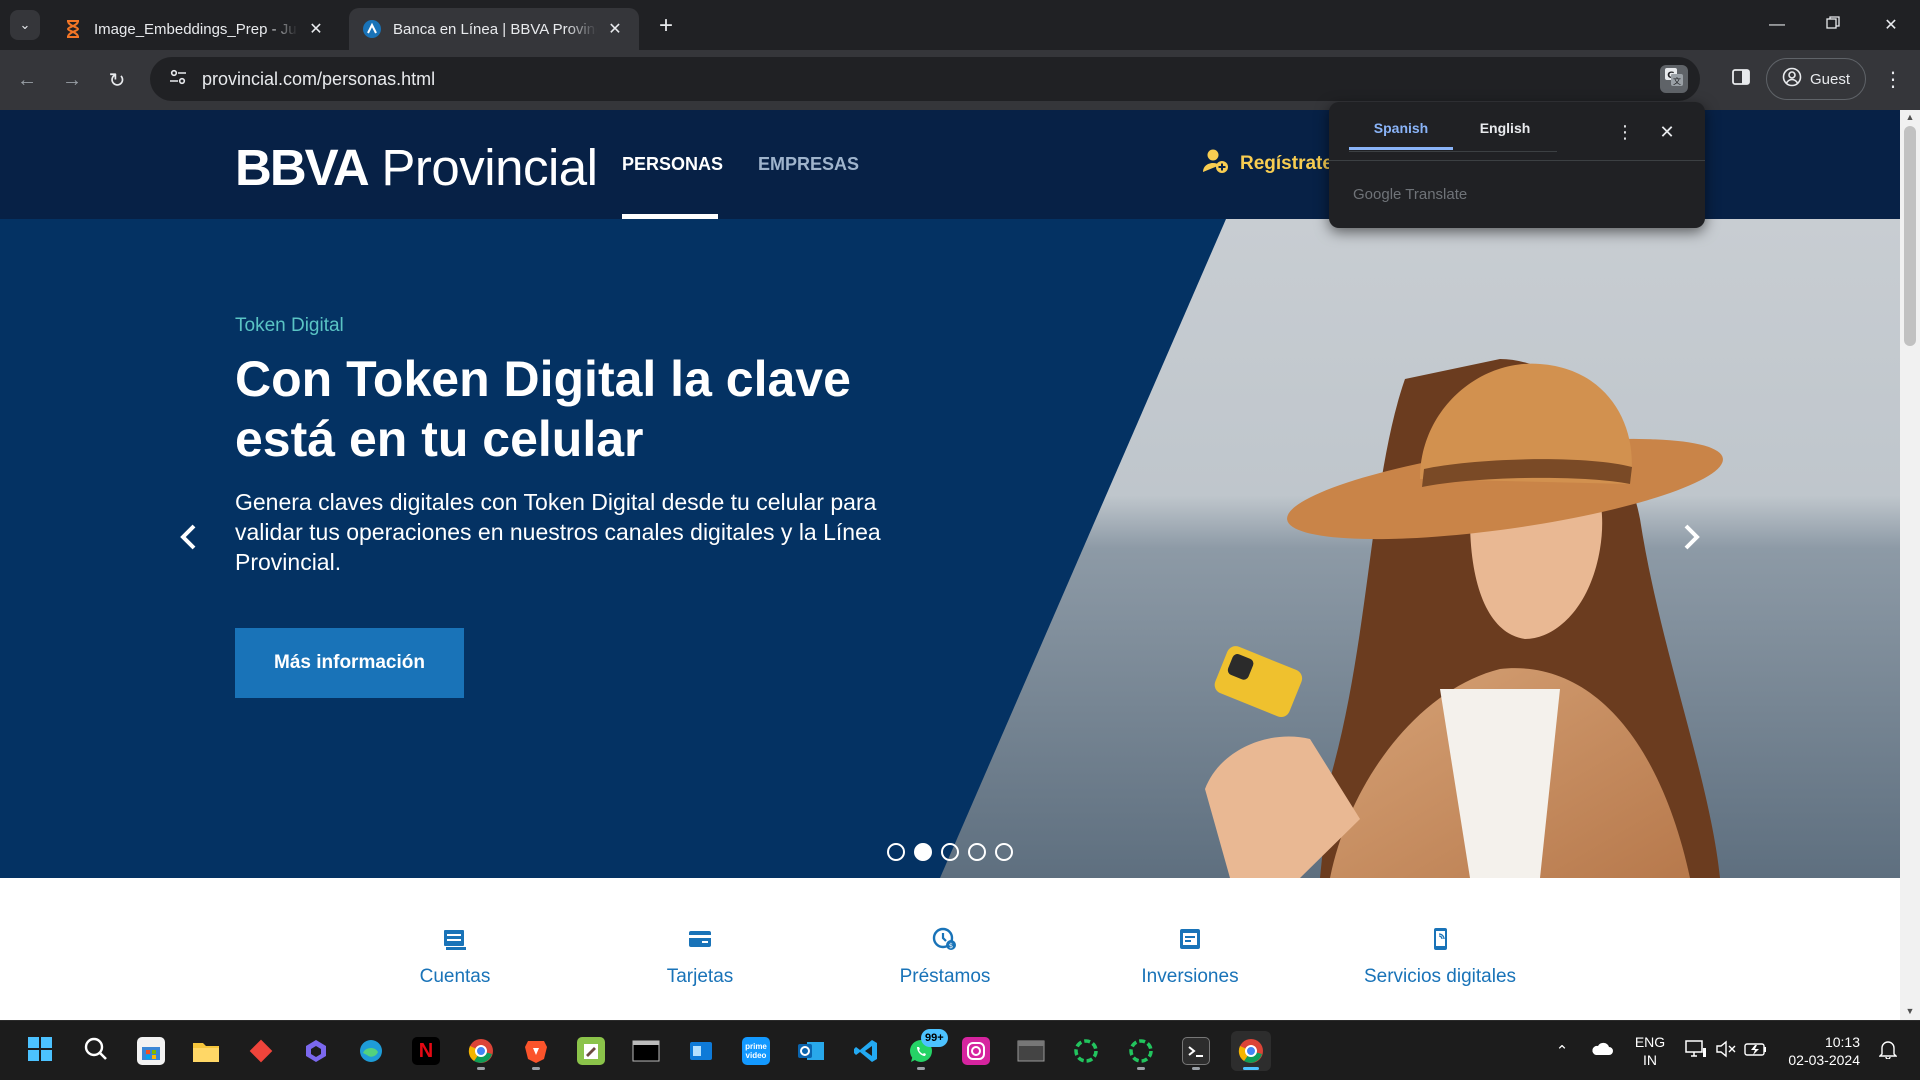  What do you see at coordinates (1602, 1051) in the screenshot?
I see `onedrive-button` at bounding box center [1602, 1051].